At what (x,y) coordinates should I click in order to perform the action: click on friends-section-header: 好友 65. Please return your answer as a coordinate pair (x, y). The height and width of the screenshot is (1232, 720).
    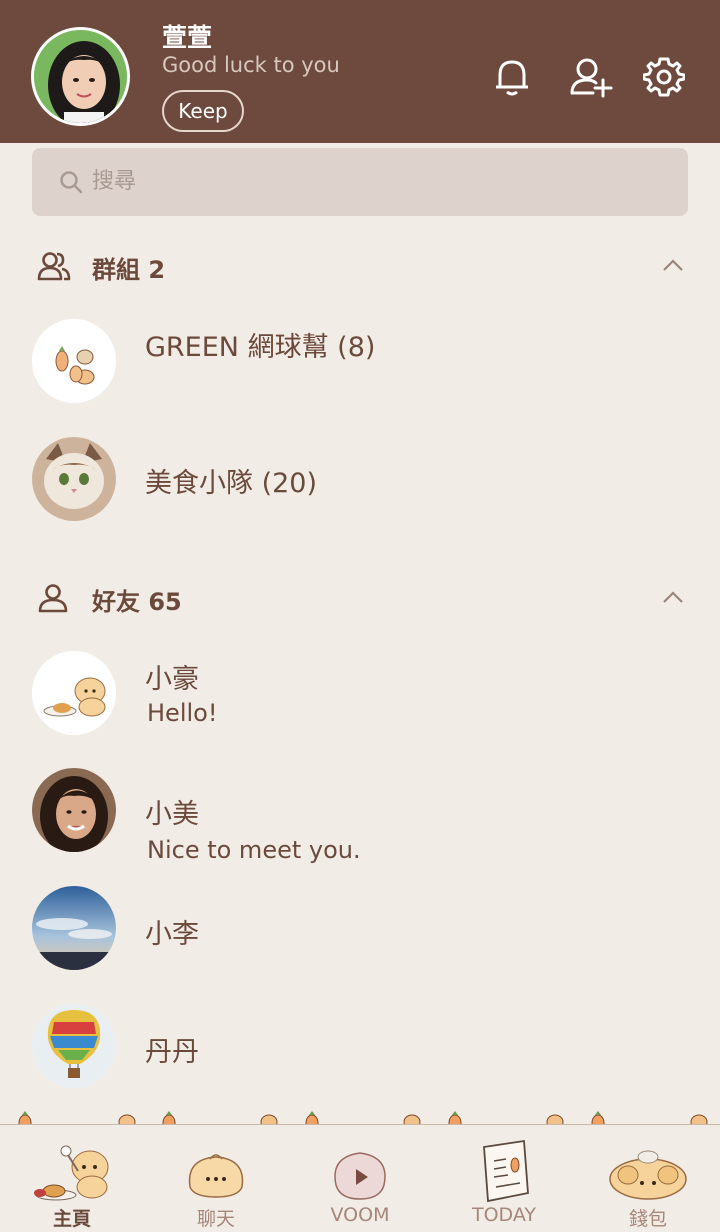
    Looking at the image, I should click on (360, 598).